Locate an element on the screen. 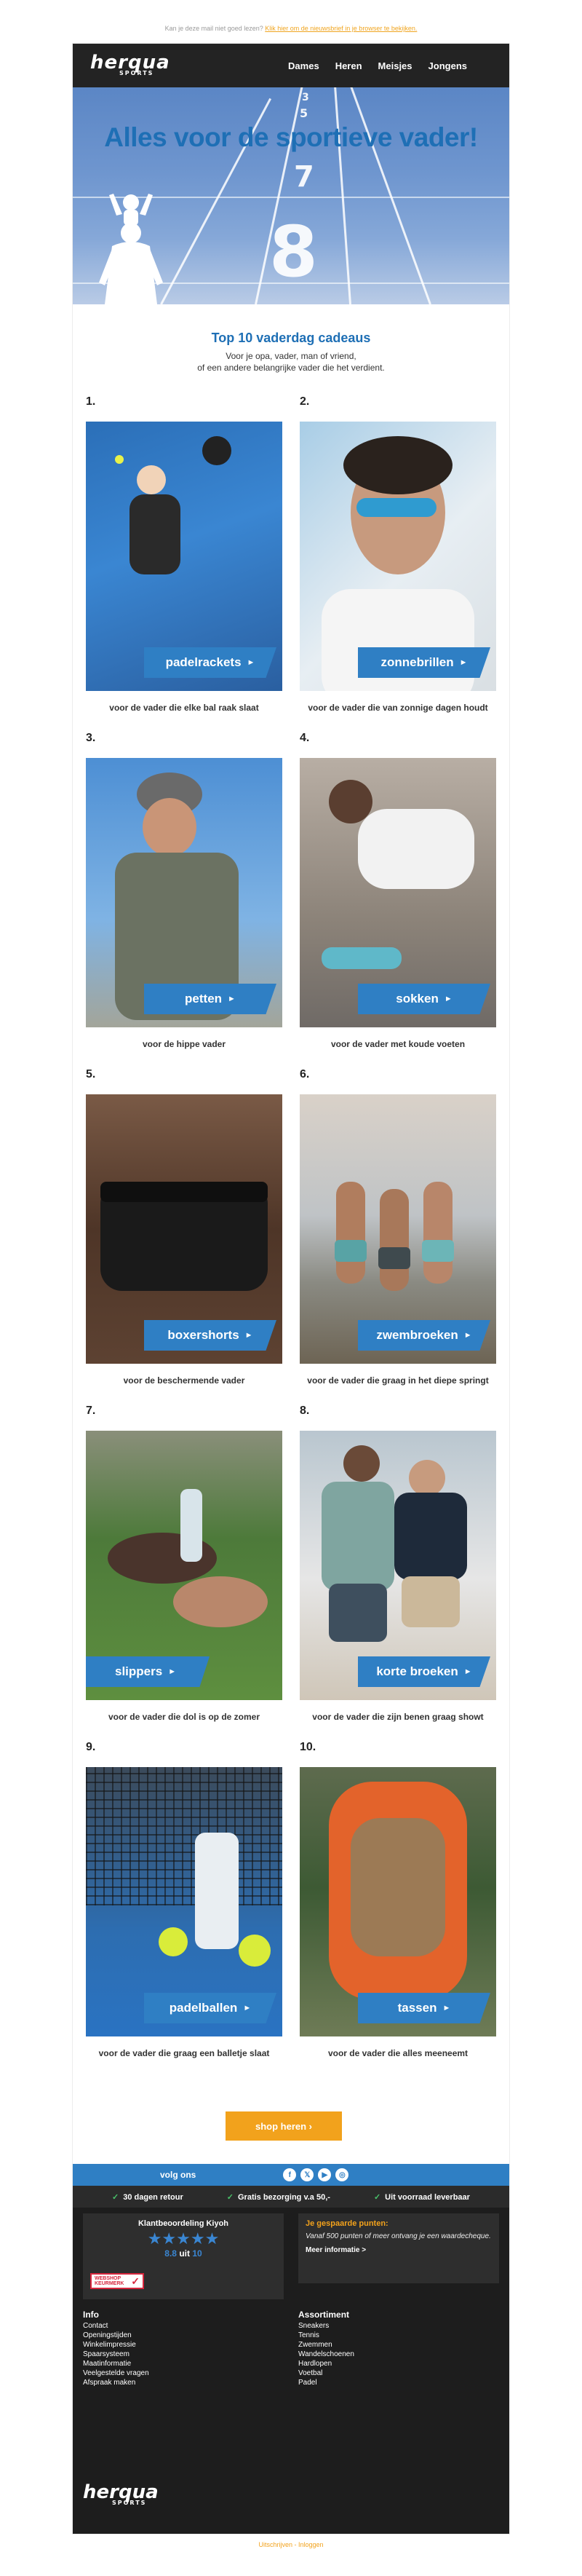 This screenshot has width=582, height=2576. product-caption: voor de beschermende vader is located at coordinates (184, 1381).